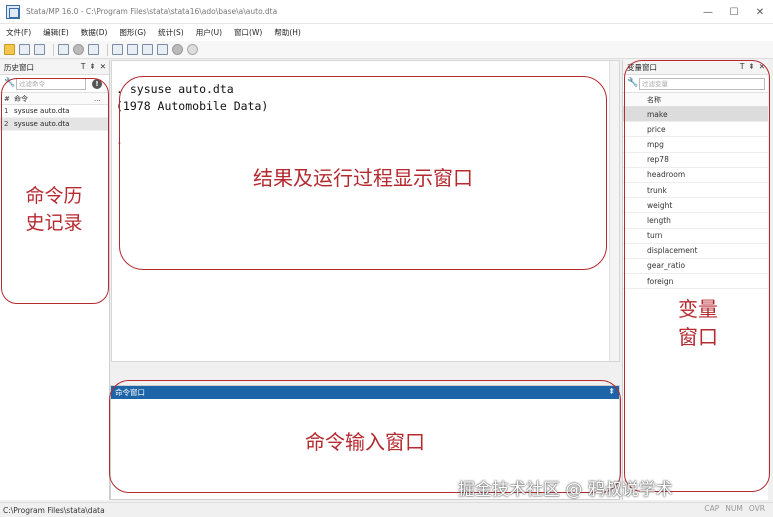 The width and height of the screenshot is (773, 517). Describe the element at coordinates (97, 83) in the screenshot. I see `info-icon: !` at that location.